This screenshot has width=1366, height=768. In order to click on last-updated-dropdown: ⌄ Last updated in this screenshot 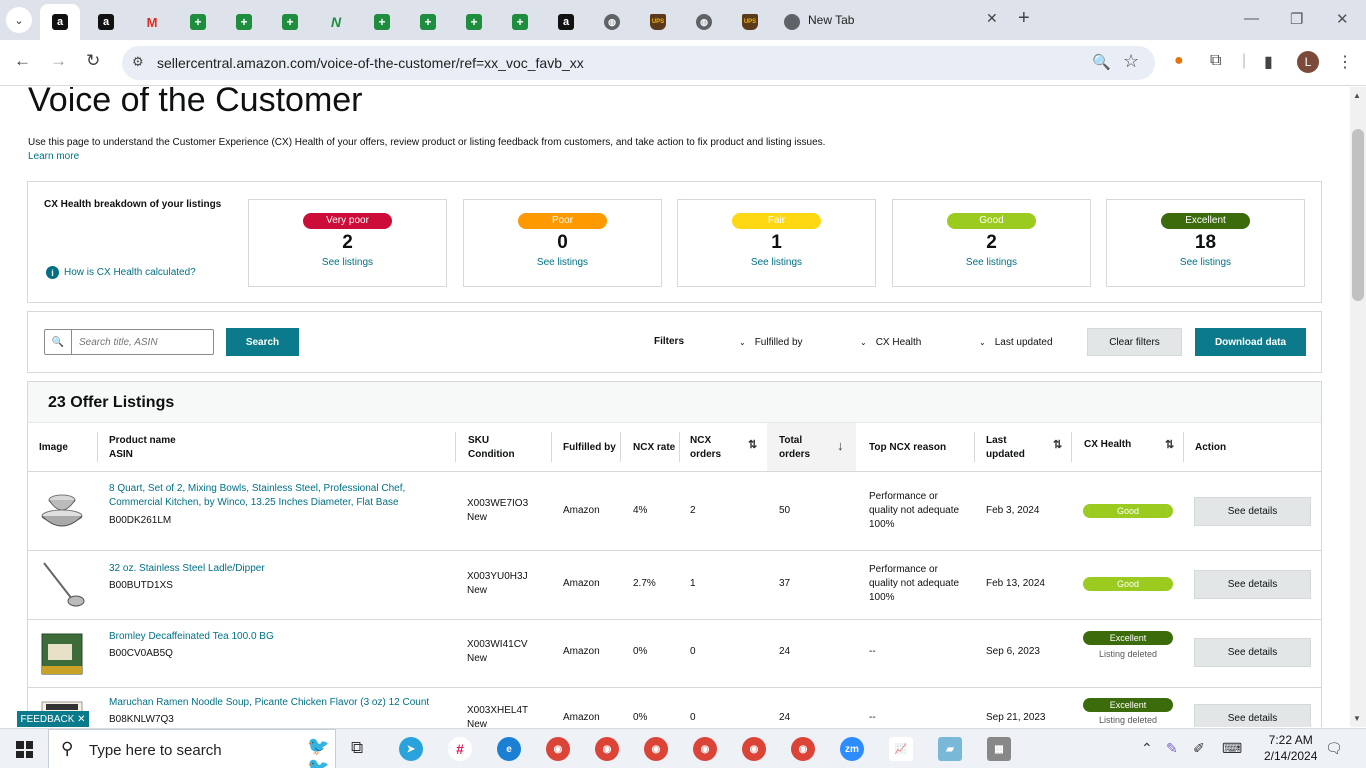, I will do `click(1016, 342)`.